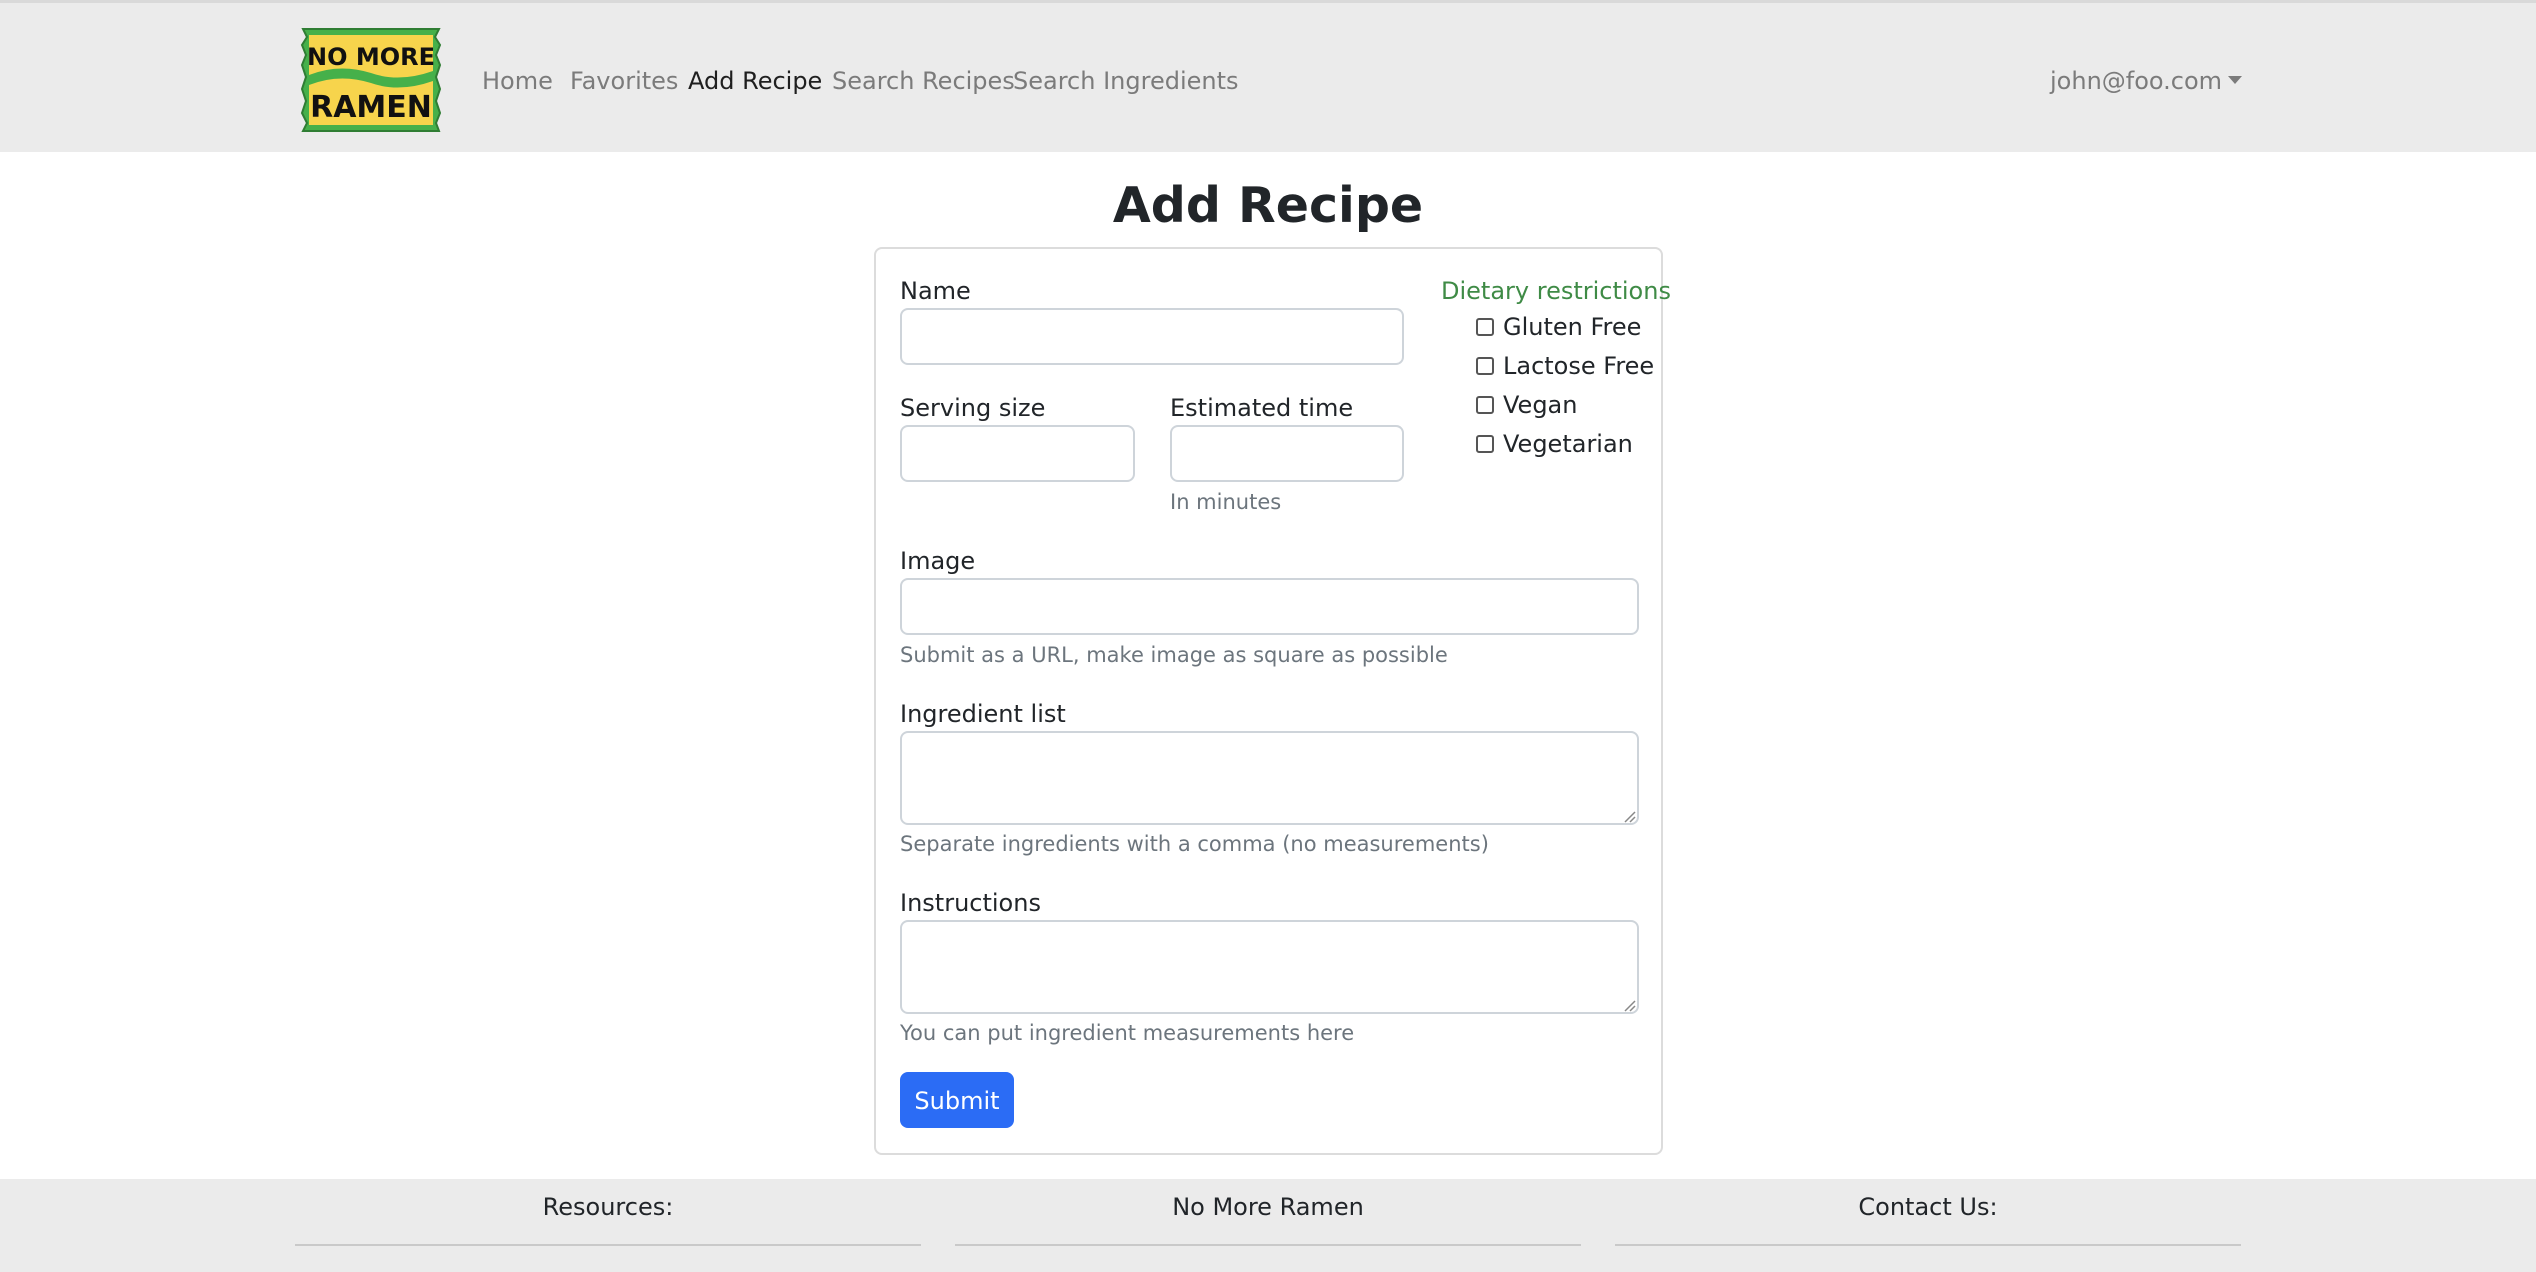 This screenshot has width=2536, height=1272. What do you see at coordinates (1152, 336) in the screenshot?
I see `name-input` at bounding box center [1152, 336].